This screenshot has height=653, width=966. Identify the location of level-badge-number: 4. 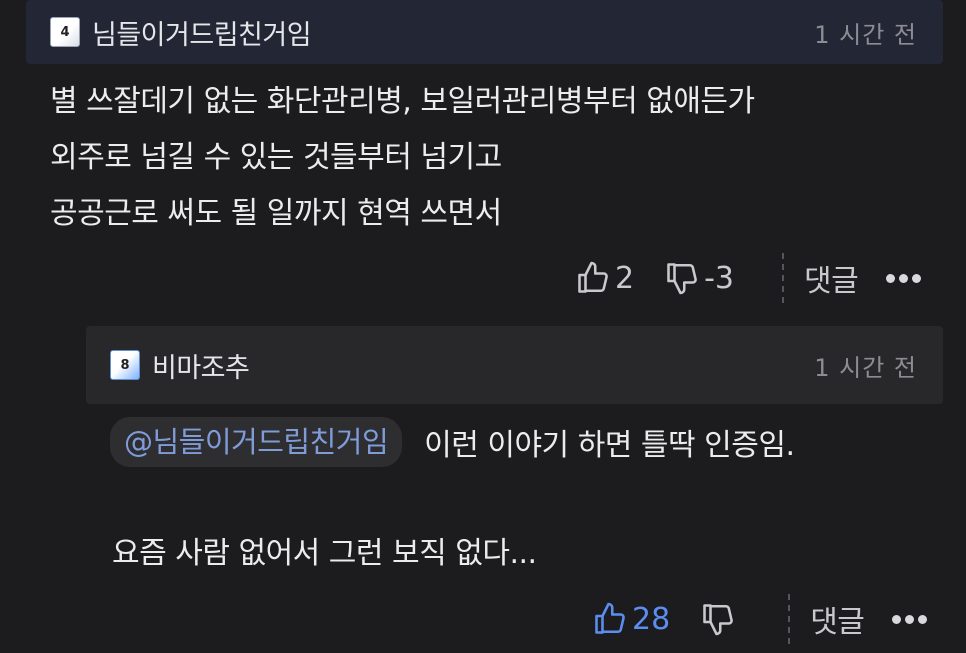
(65, 32).